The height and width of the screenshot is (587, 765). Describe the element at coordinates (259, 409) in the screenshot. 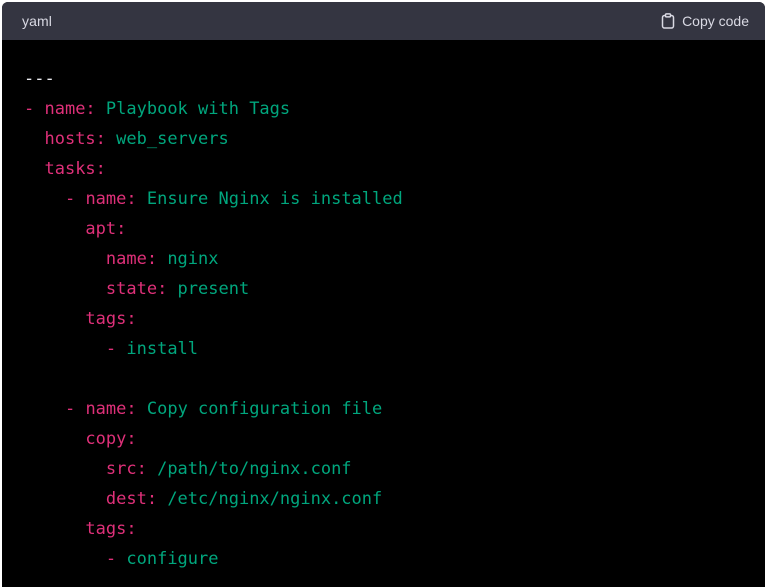

I see `yaml-value: Copy configuration file` at that location.